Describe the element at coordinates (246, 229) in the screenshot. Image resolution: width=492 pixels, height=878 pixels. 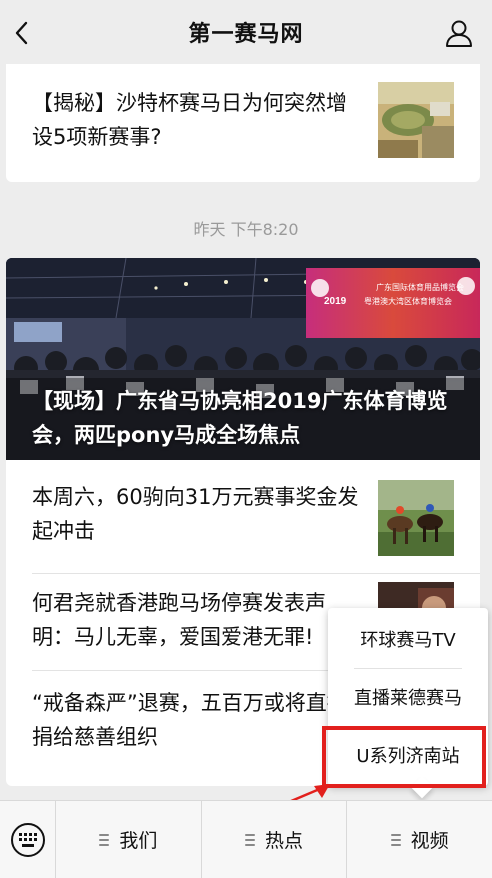
I see `timestamp: 昨天 下午8:20` at that location.